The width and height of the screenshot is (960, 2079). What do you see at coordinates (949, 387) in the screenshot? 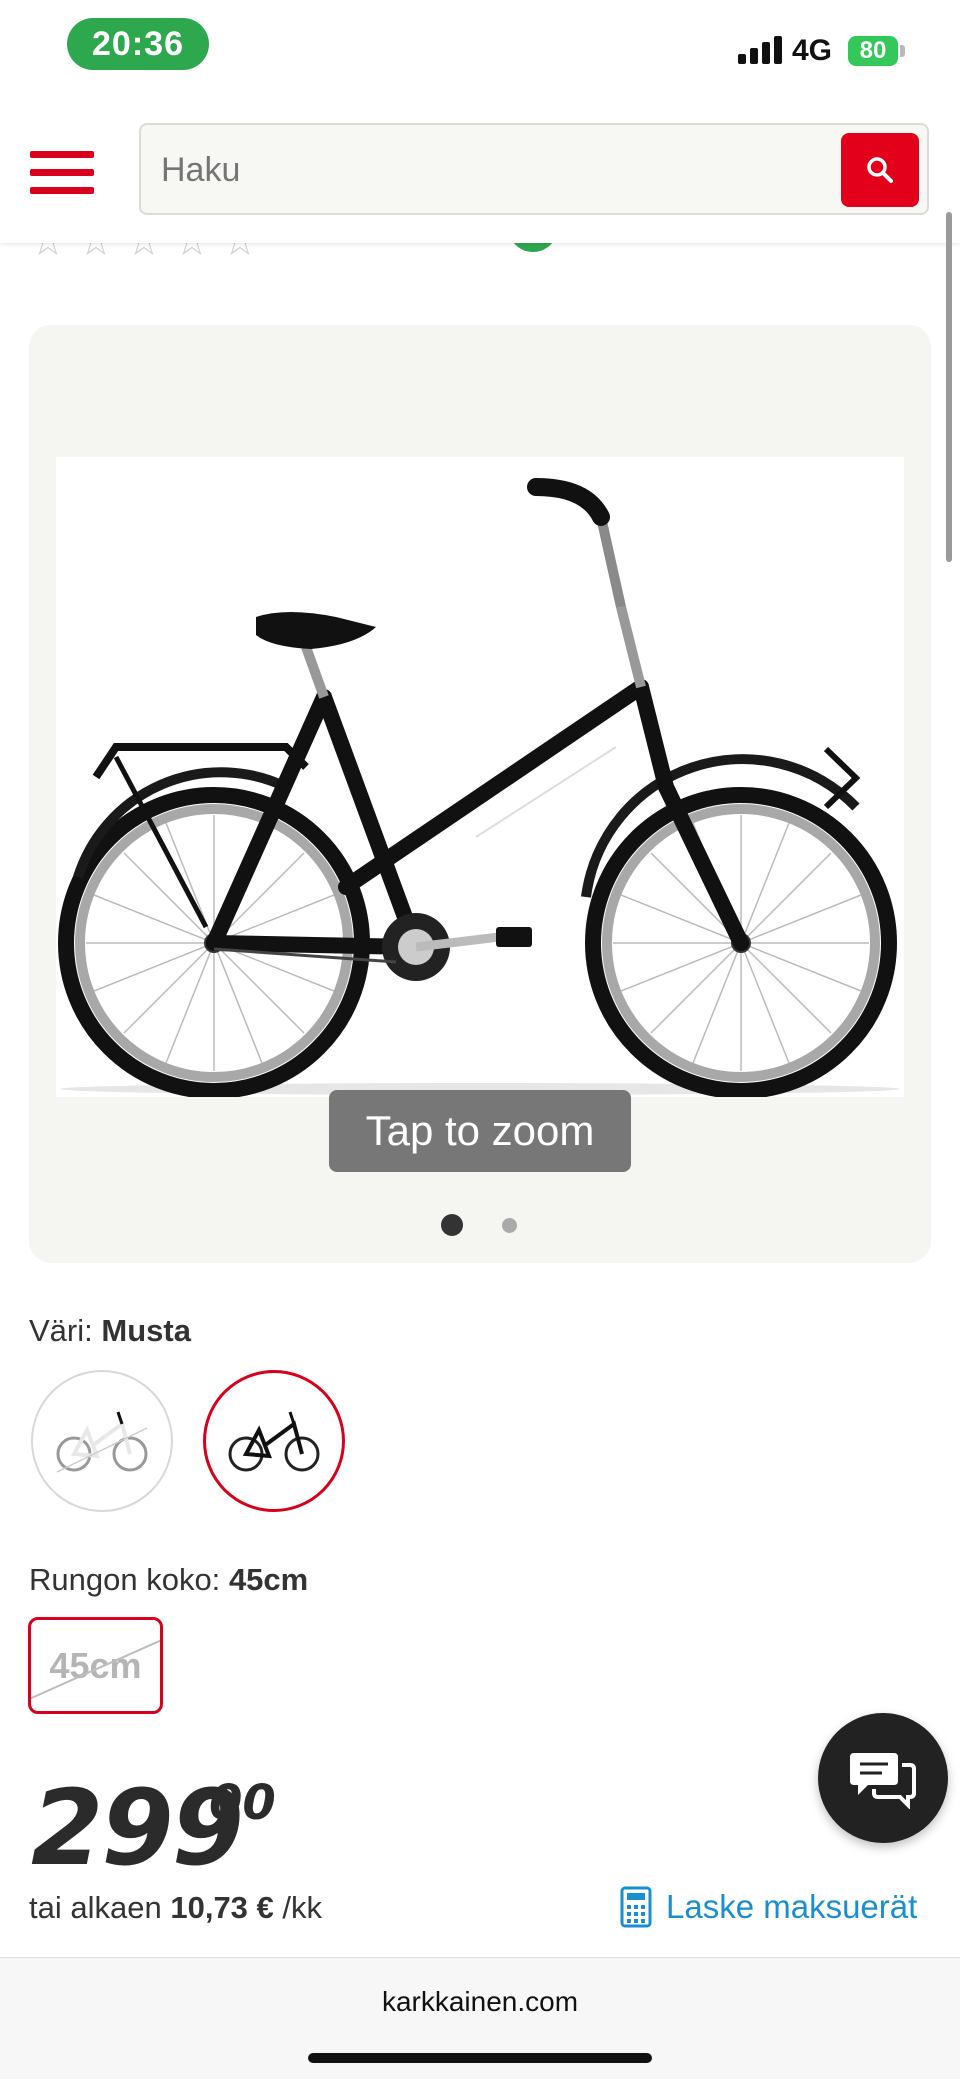
I see `page-scrollbar` at bounding box center [949, 387].